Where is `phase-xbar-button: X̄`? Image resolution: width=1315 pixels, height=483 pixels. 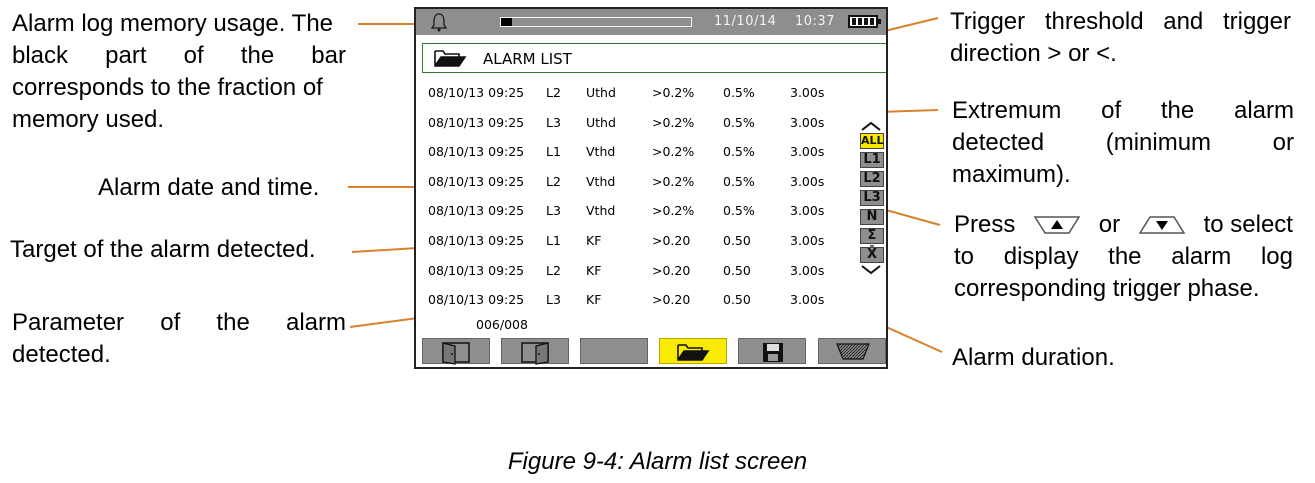
phase-xbar-button: X̄ is located at coordinates (872, 255).